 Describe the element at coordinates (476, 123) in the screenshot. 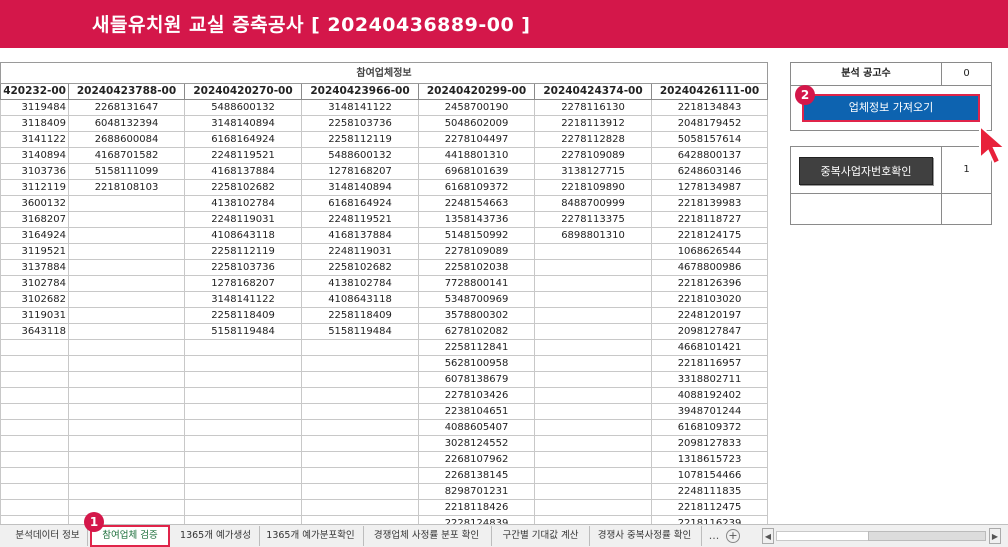

I see `table-cell: 5048602009` at that location.